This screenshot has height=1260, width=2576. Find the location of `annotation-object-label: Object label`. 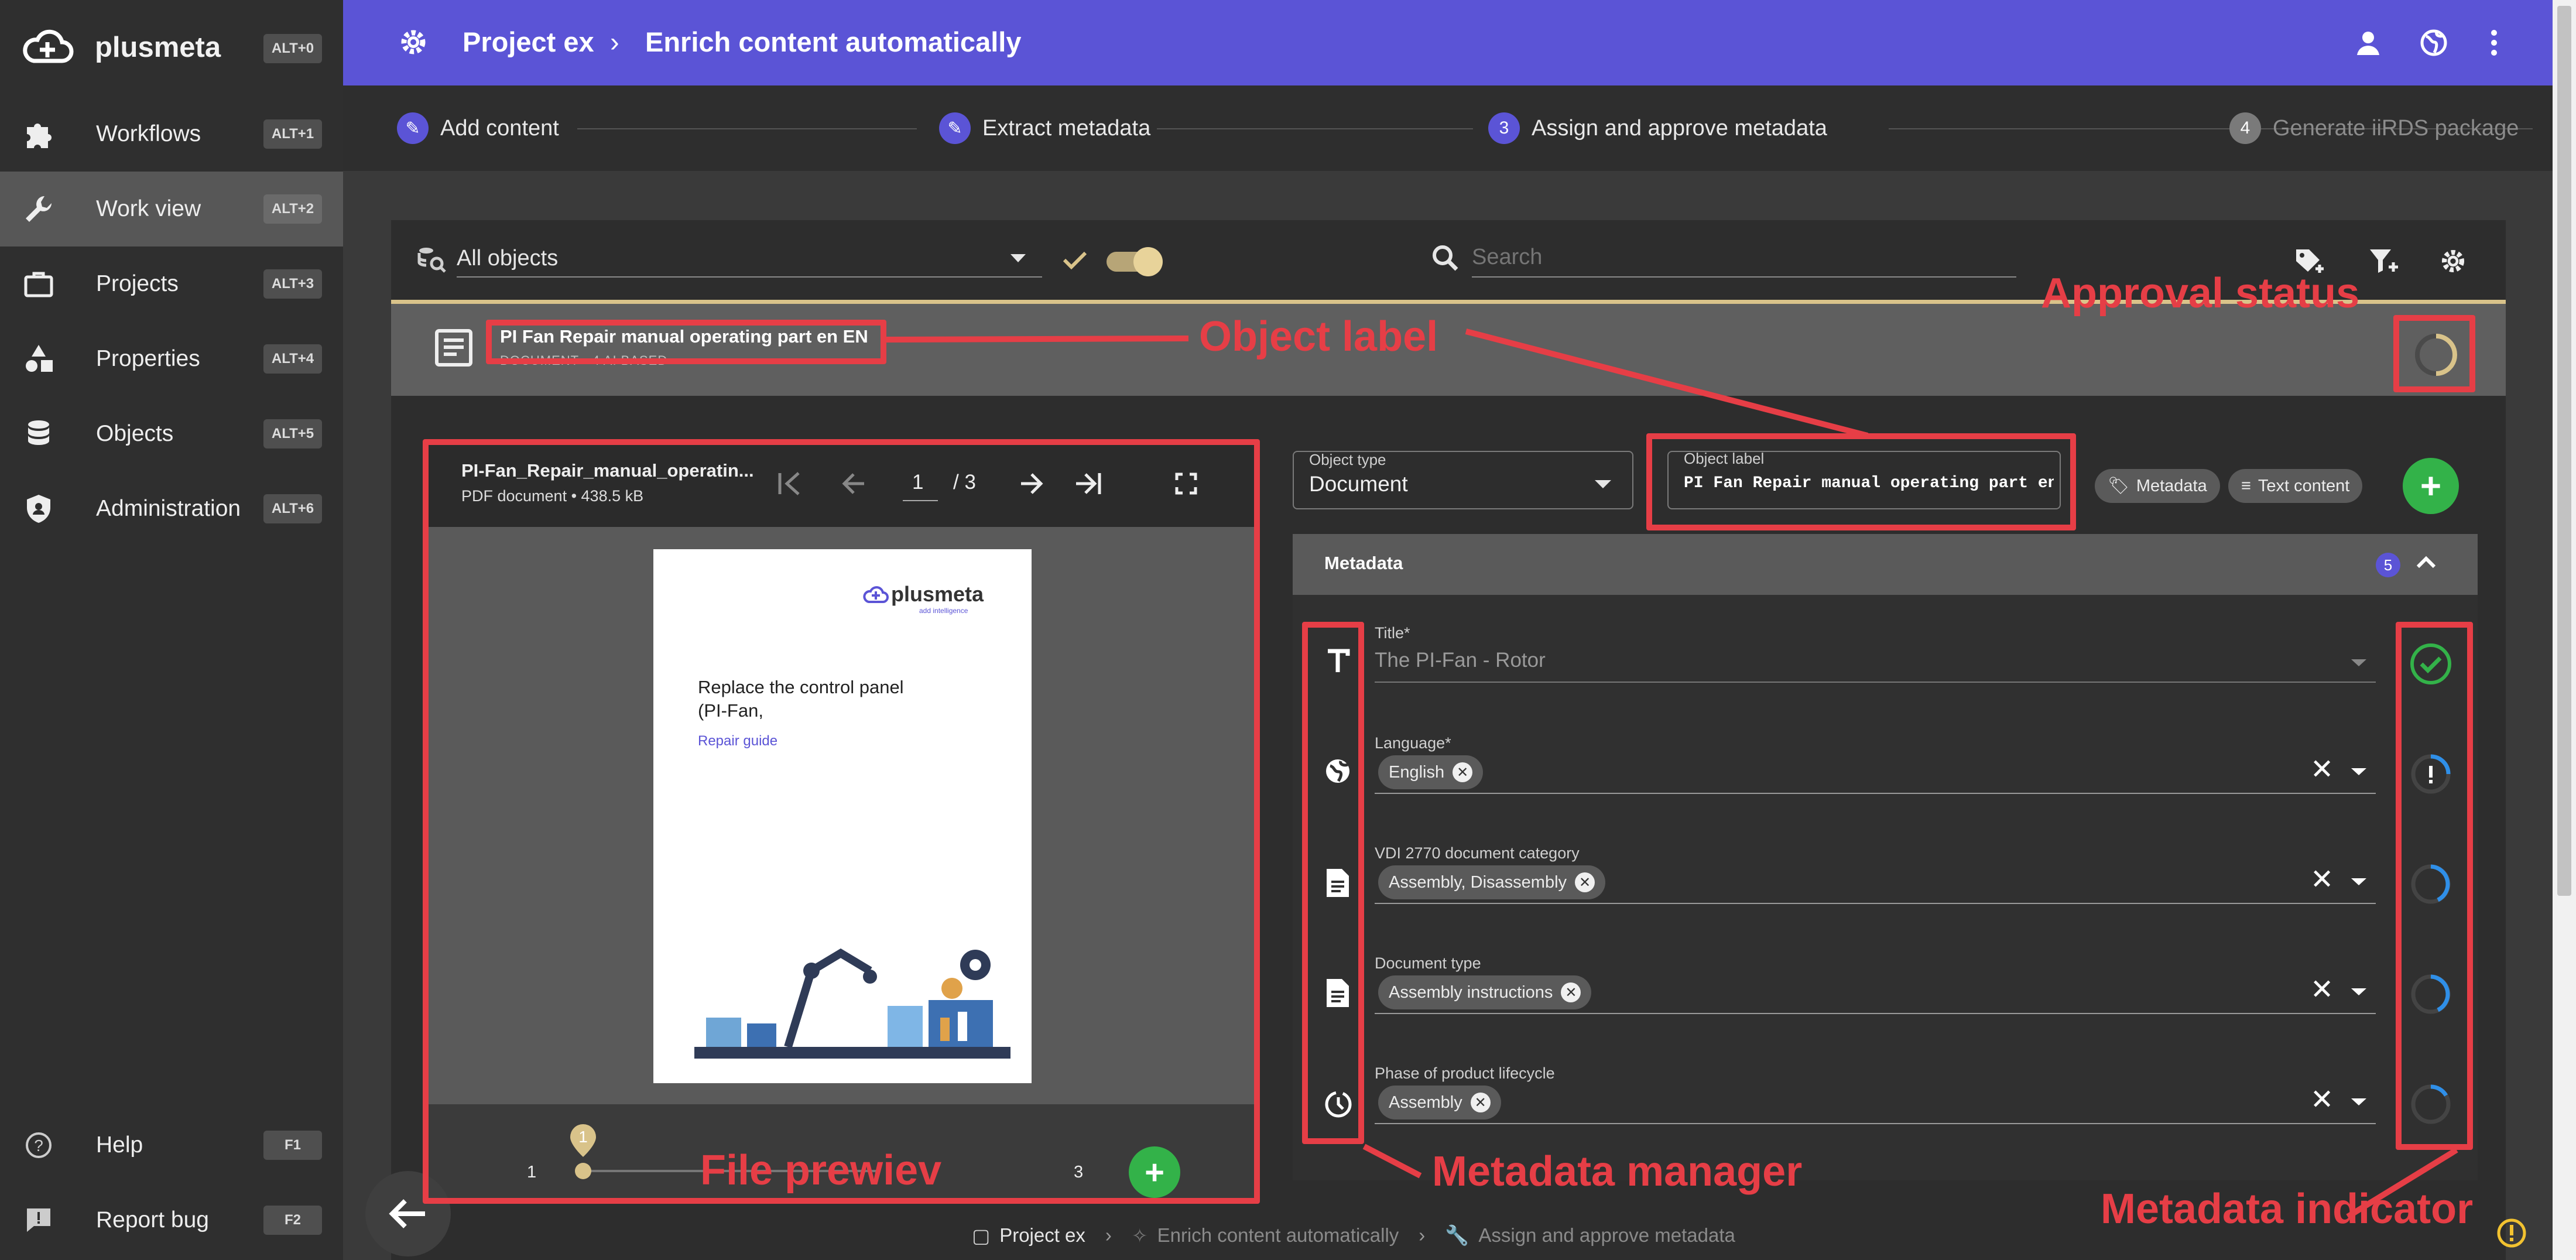

annotation-object-label: Object label is located at coordinates (1318, 336).